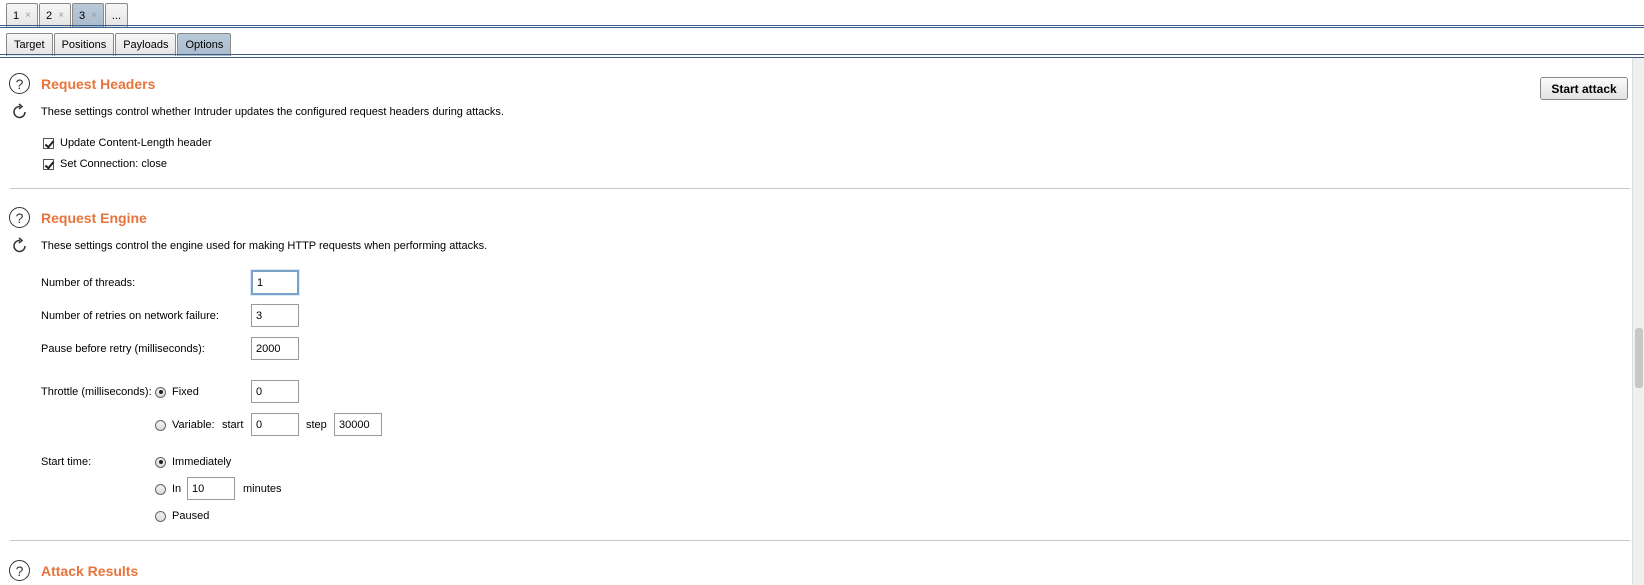 This screenshot has height=585, width=1644. What do you see at coordinates (185, 392) in the screenshot?
I see `radio-label: Fixed` at bounding box center [185, 392].